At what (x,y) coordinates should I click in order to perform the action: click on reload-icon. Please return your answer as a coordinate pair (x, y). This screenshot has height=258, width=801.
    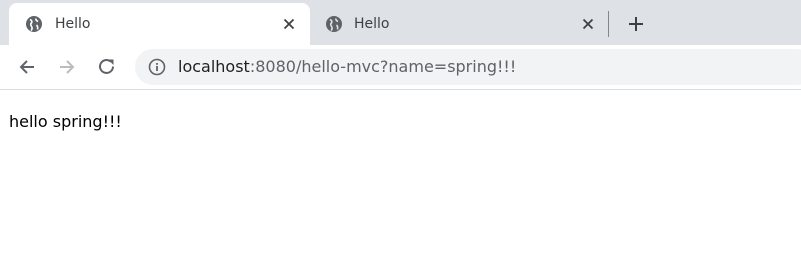
    Looking at the image, I should click on (106, 66).